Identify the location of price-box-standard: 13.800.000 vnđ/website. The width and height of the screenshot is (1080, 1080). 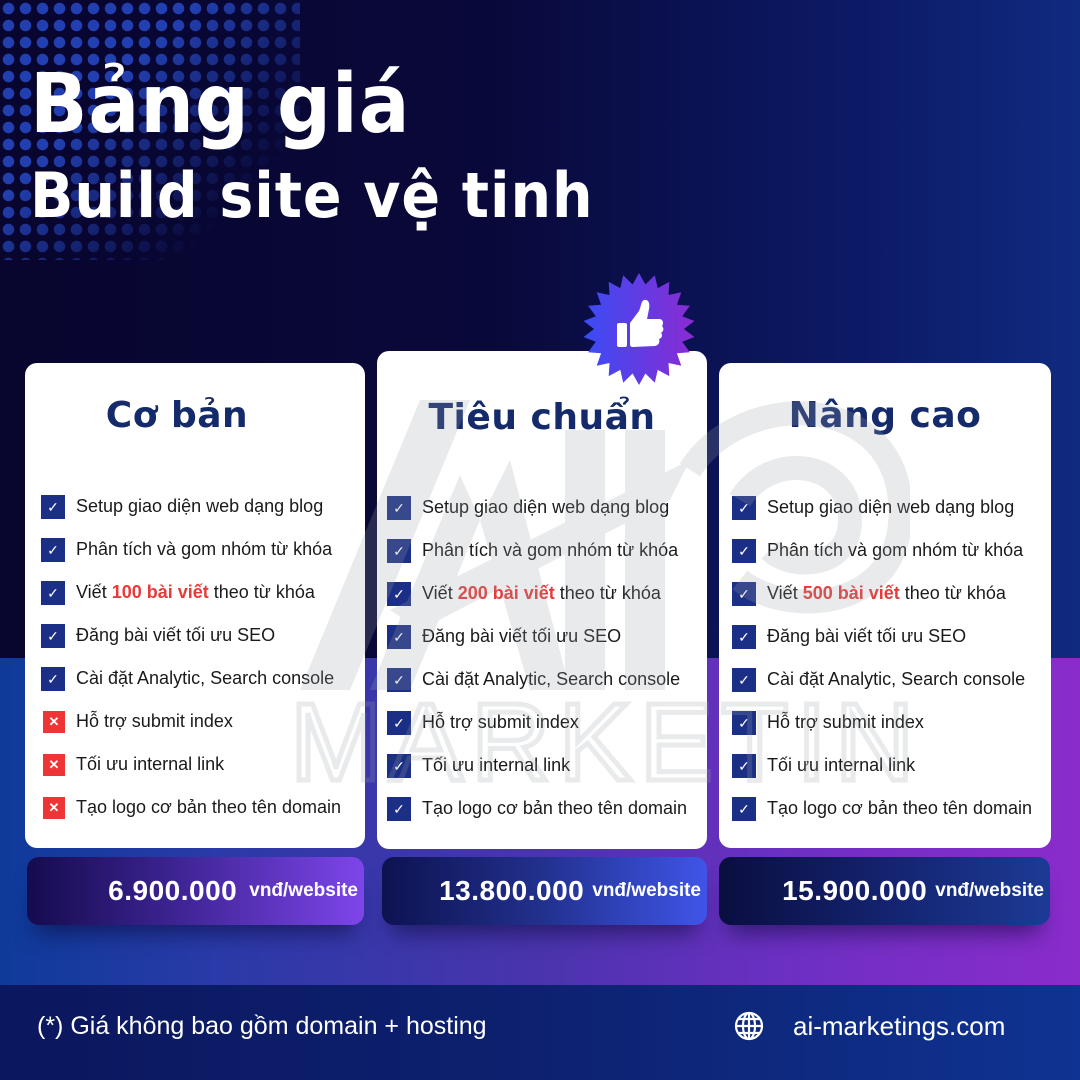
(544, 891).